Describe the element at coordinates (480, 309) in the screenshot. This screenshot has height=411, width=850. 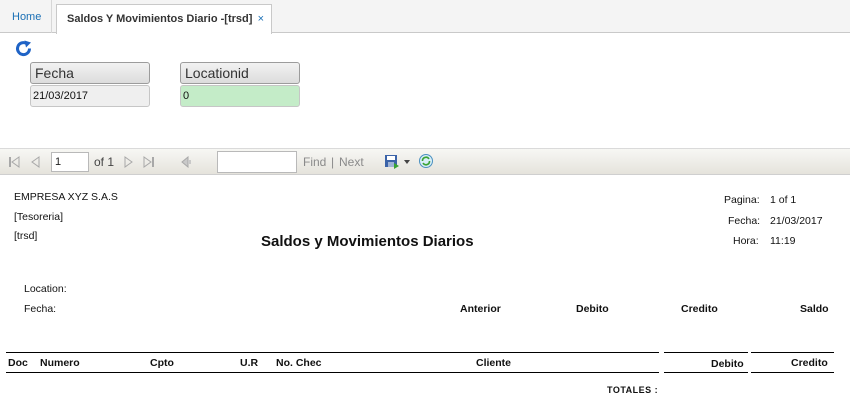
I see `header-anterior: Anterior` at that location.